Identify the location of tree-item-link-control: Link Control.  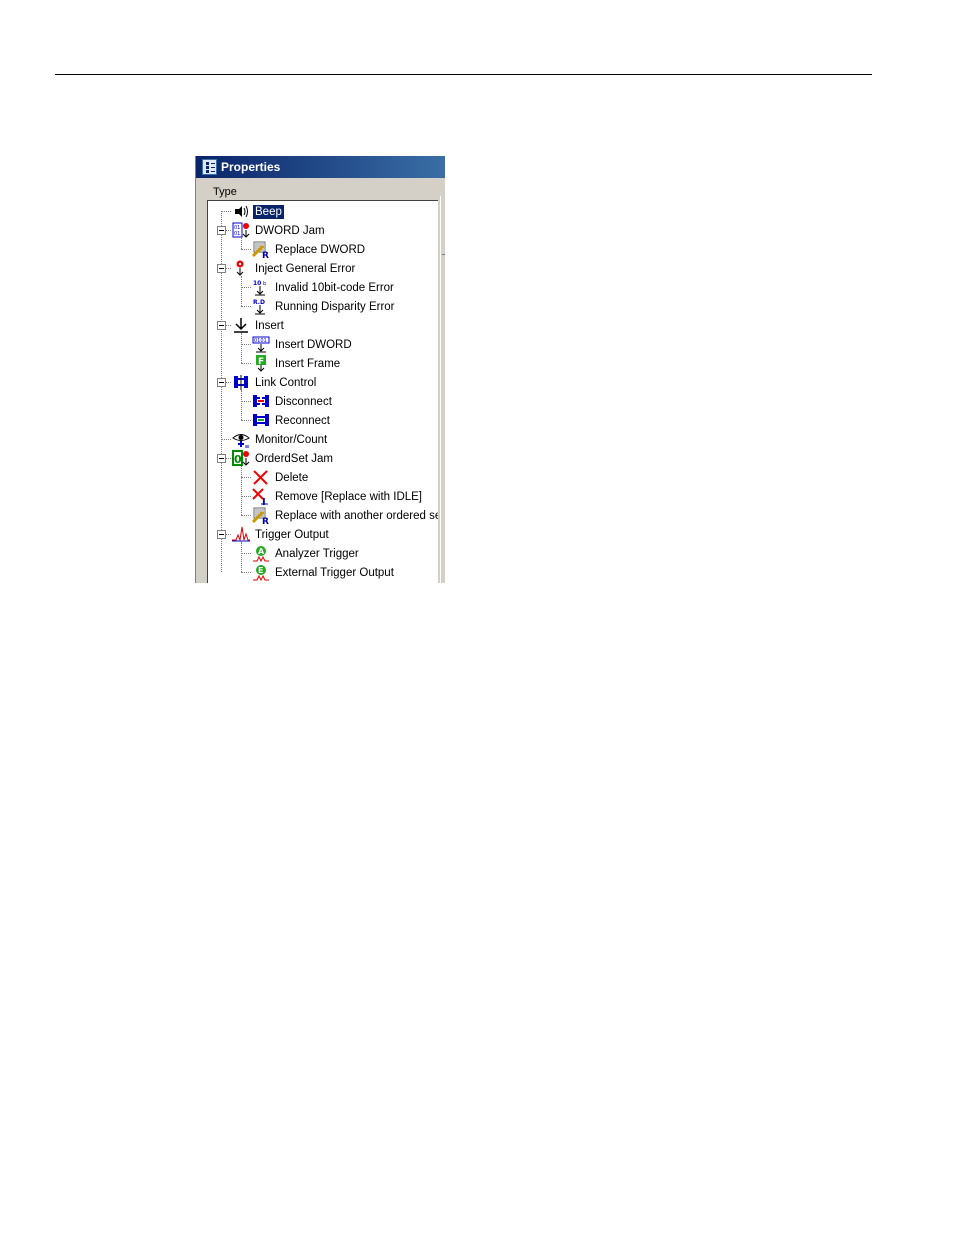
(275, 382).